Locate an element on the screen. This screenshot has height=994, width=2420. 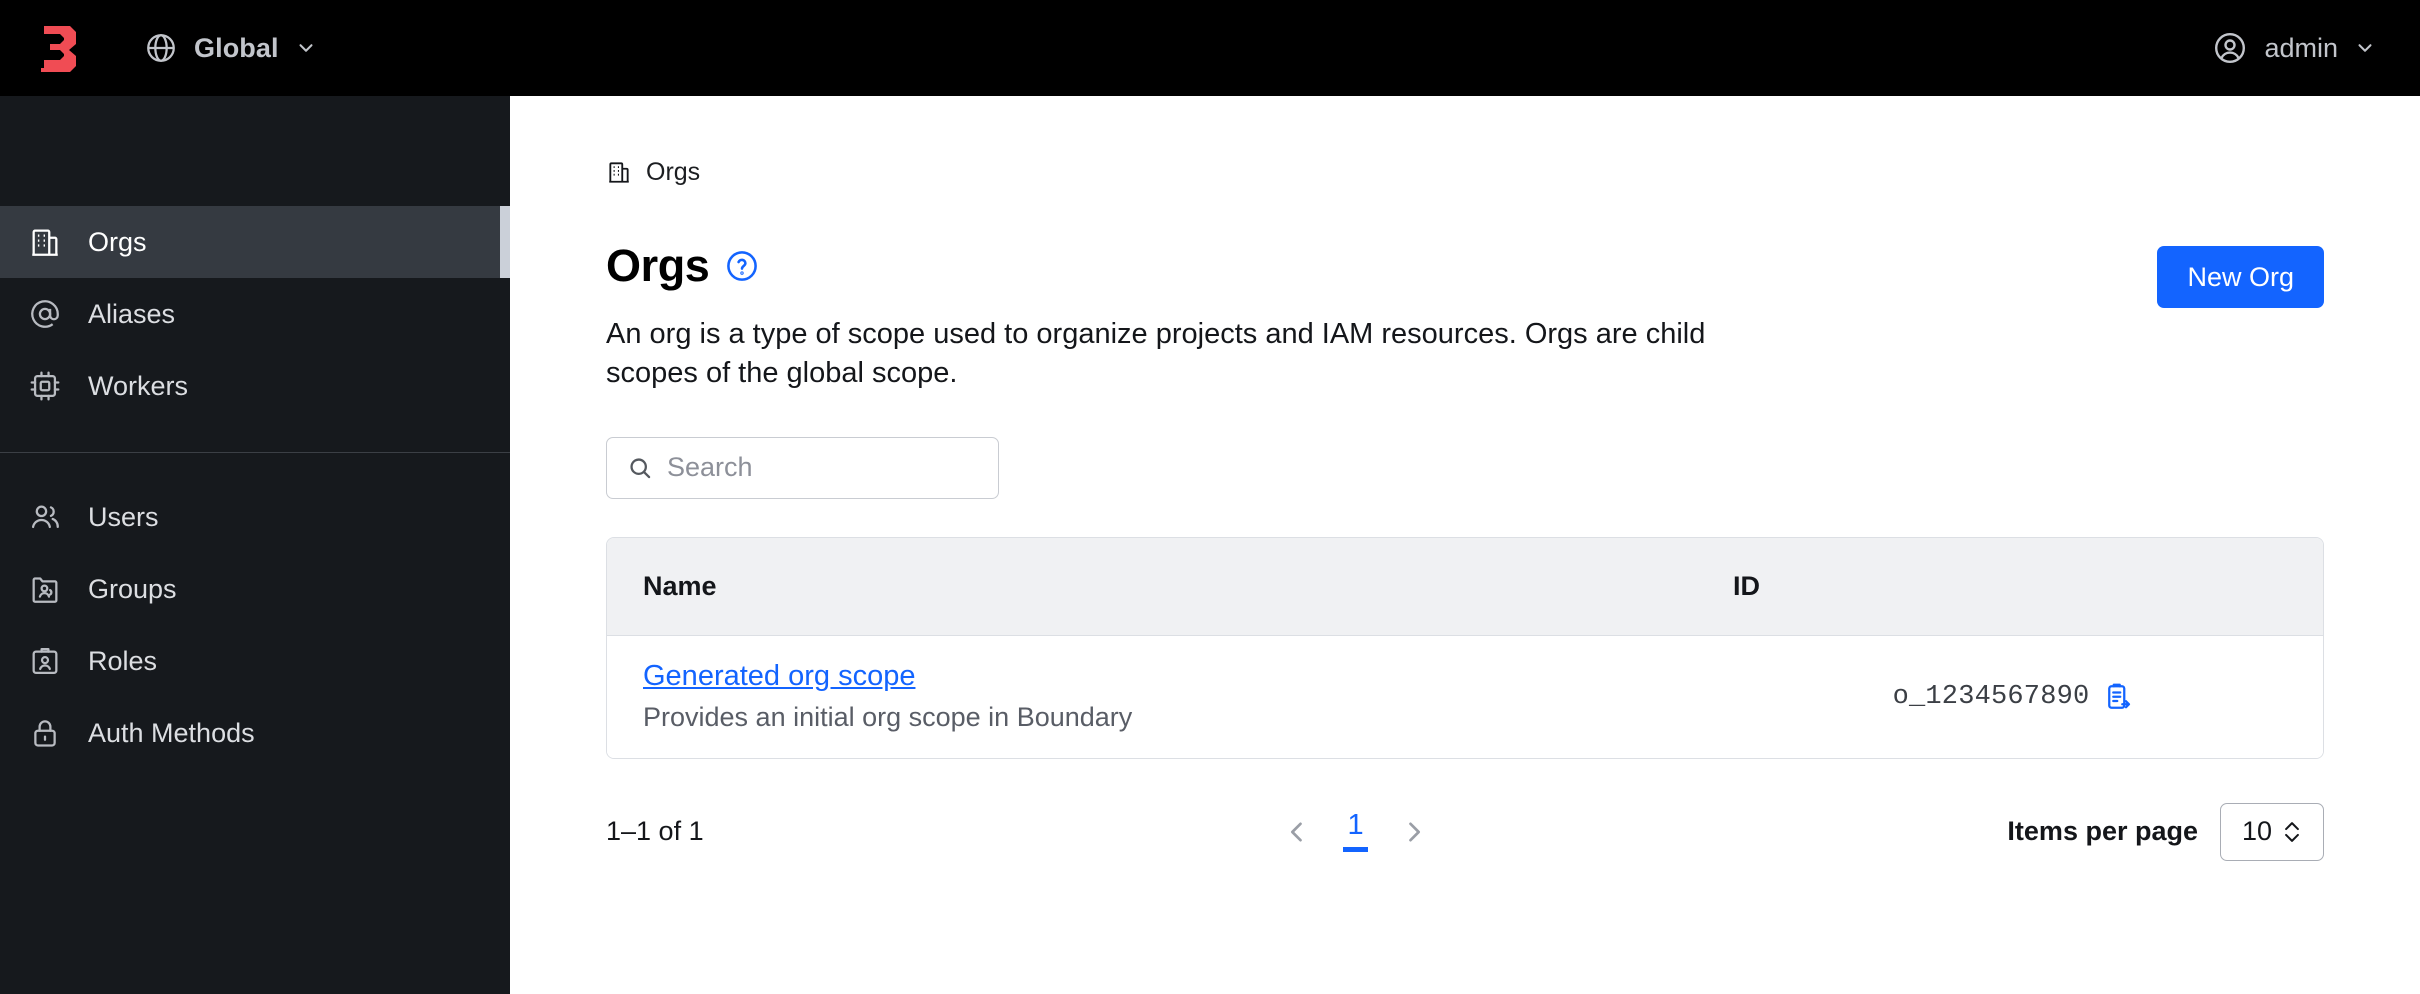
page-number-1: 1 is located at coordinates (1355, 832).